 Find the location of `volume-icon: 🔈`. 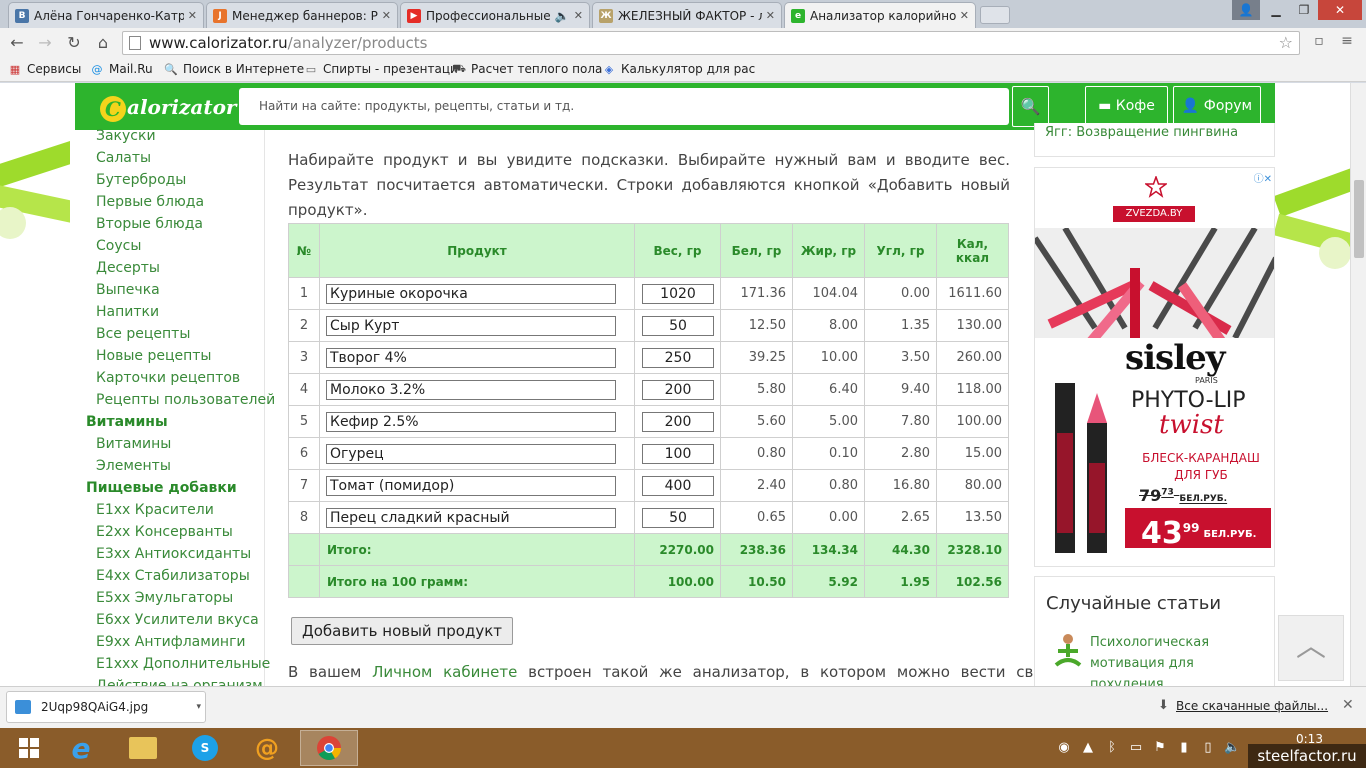

volume-icon: 🔈 is located at coordinates (1232, 748).